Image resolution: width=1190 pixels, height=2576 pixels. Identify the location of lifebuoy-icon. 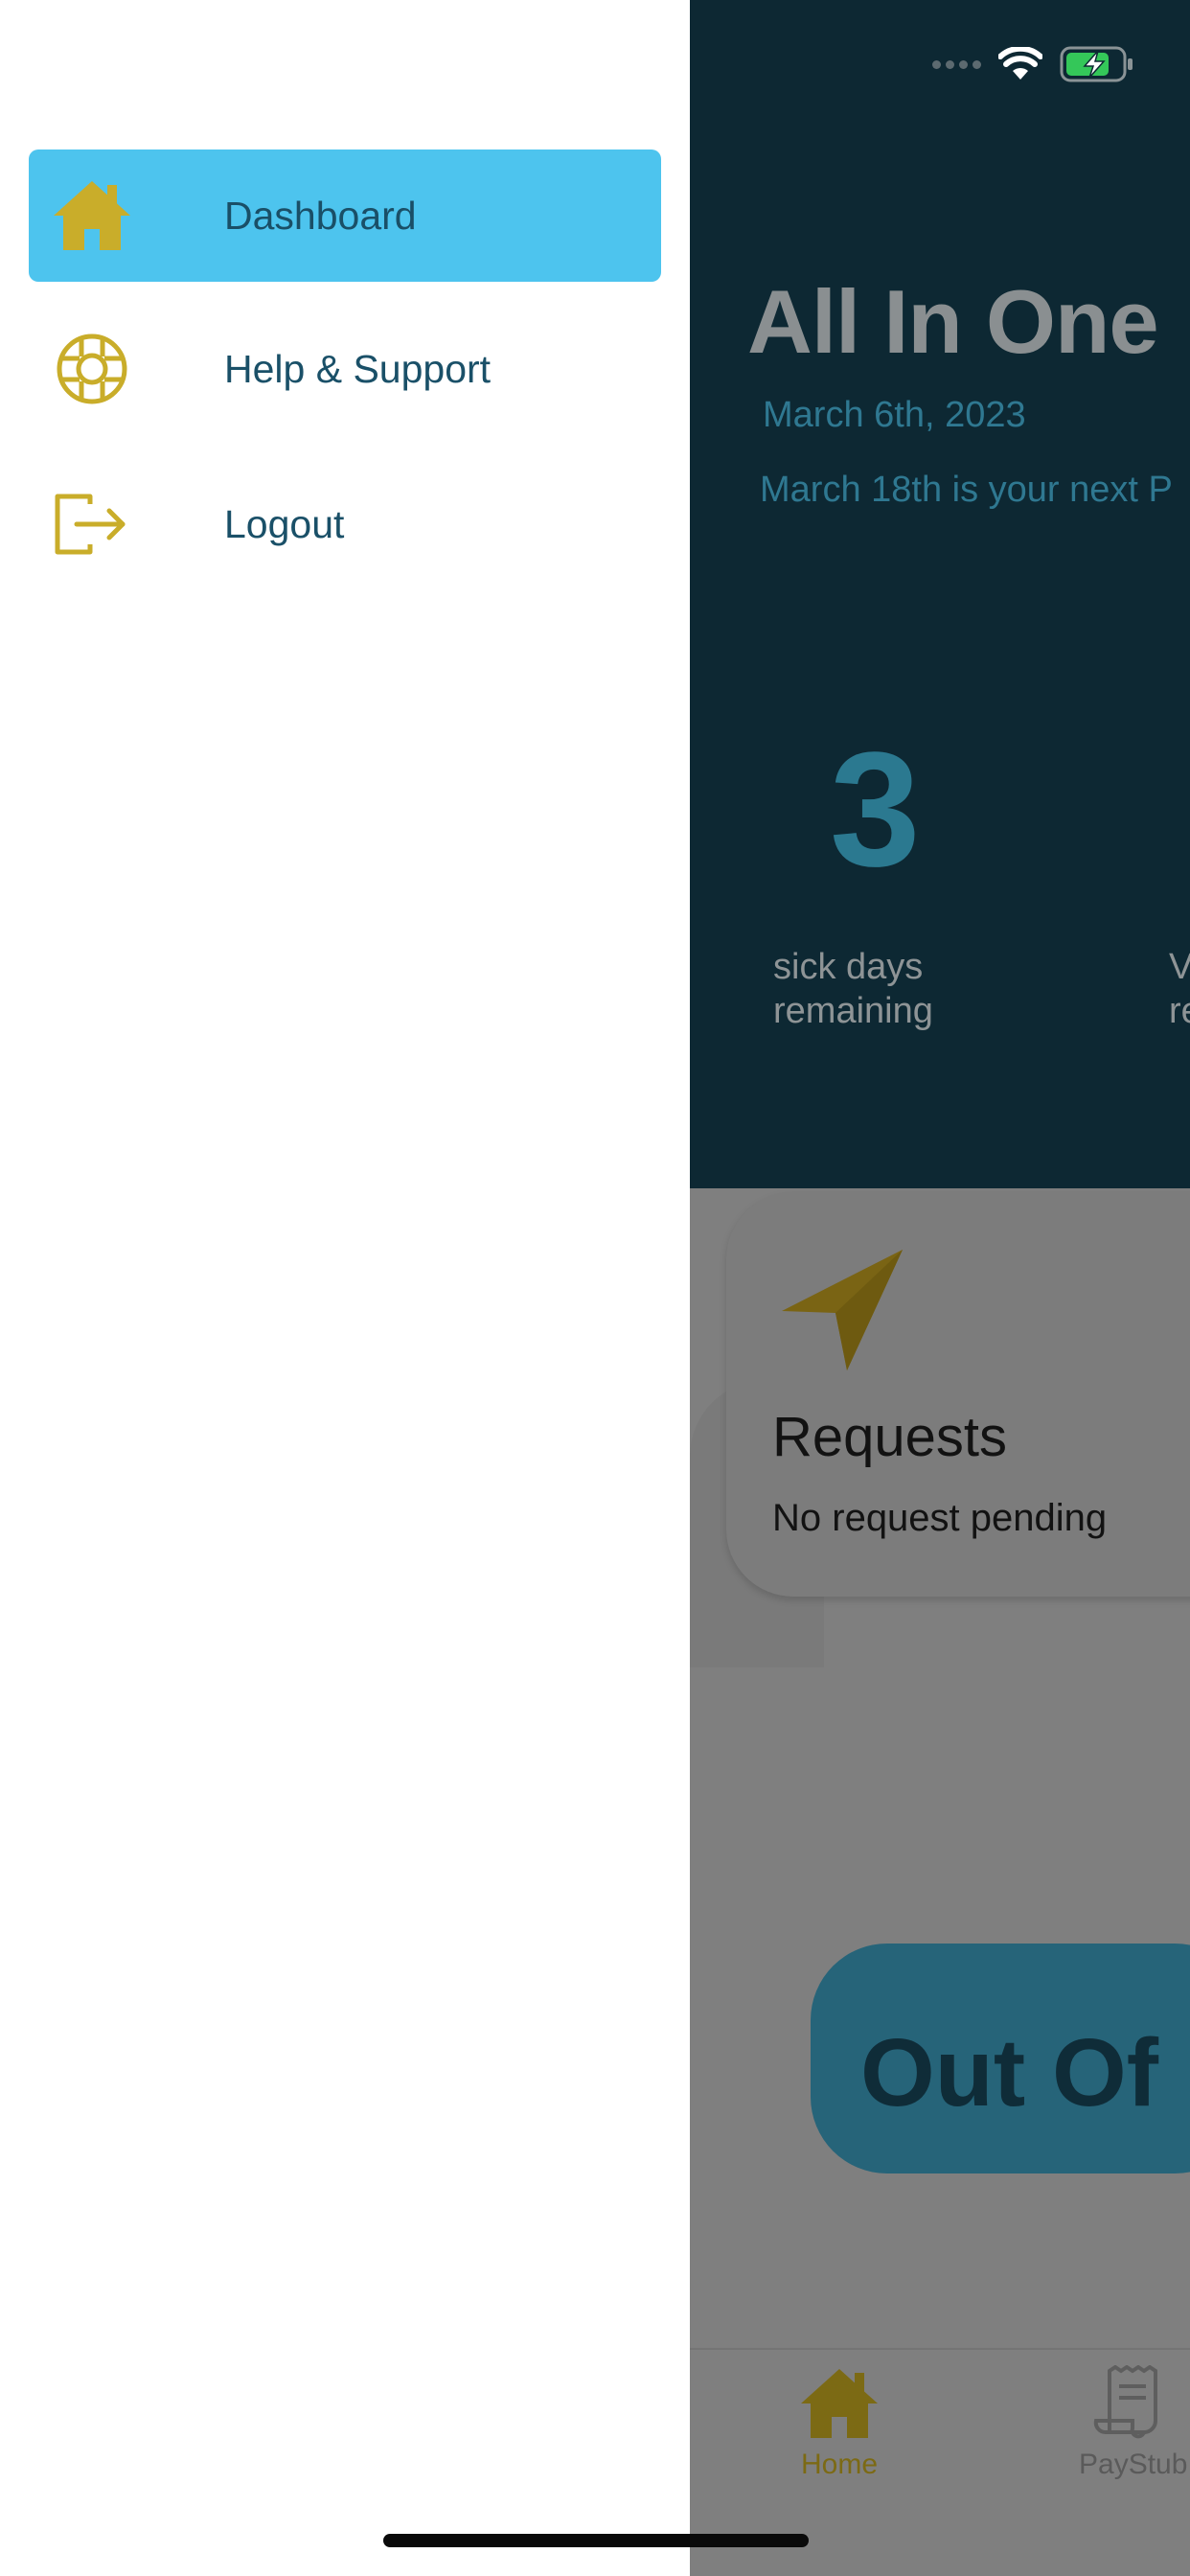
(92, 369).